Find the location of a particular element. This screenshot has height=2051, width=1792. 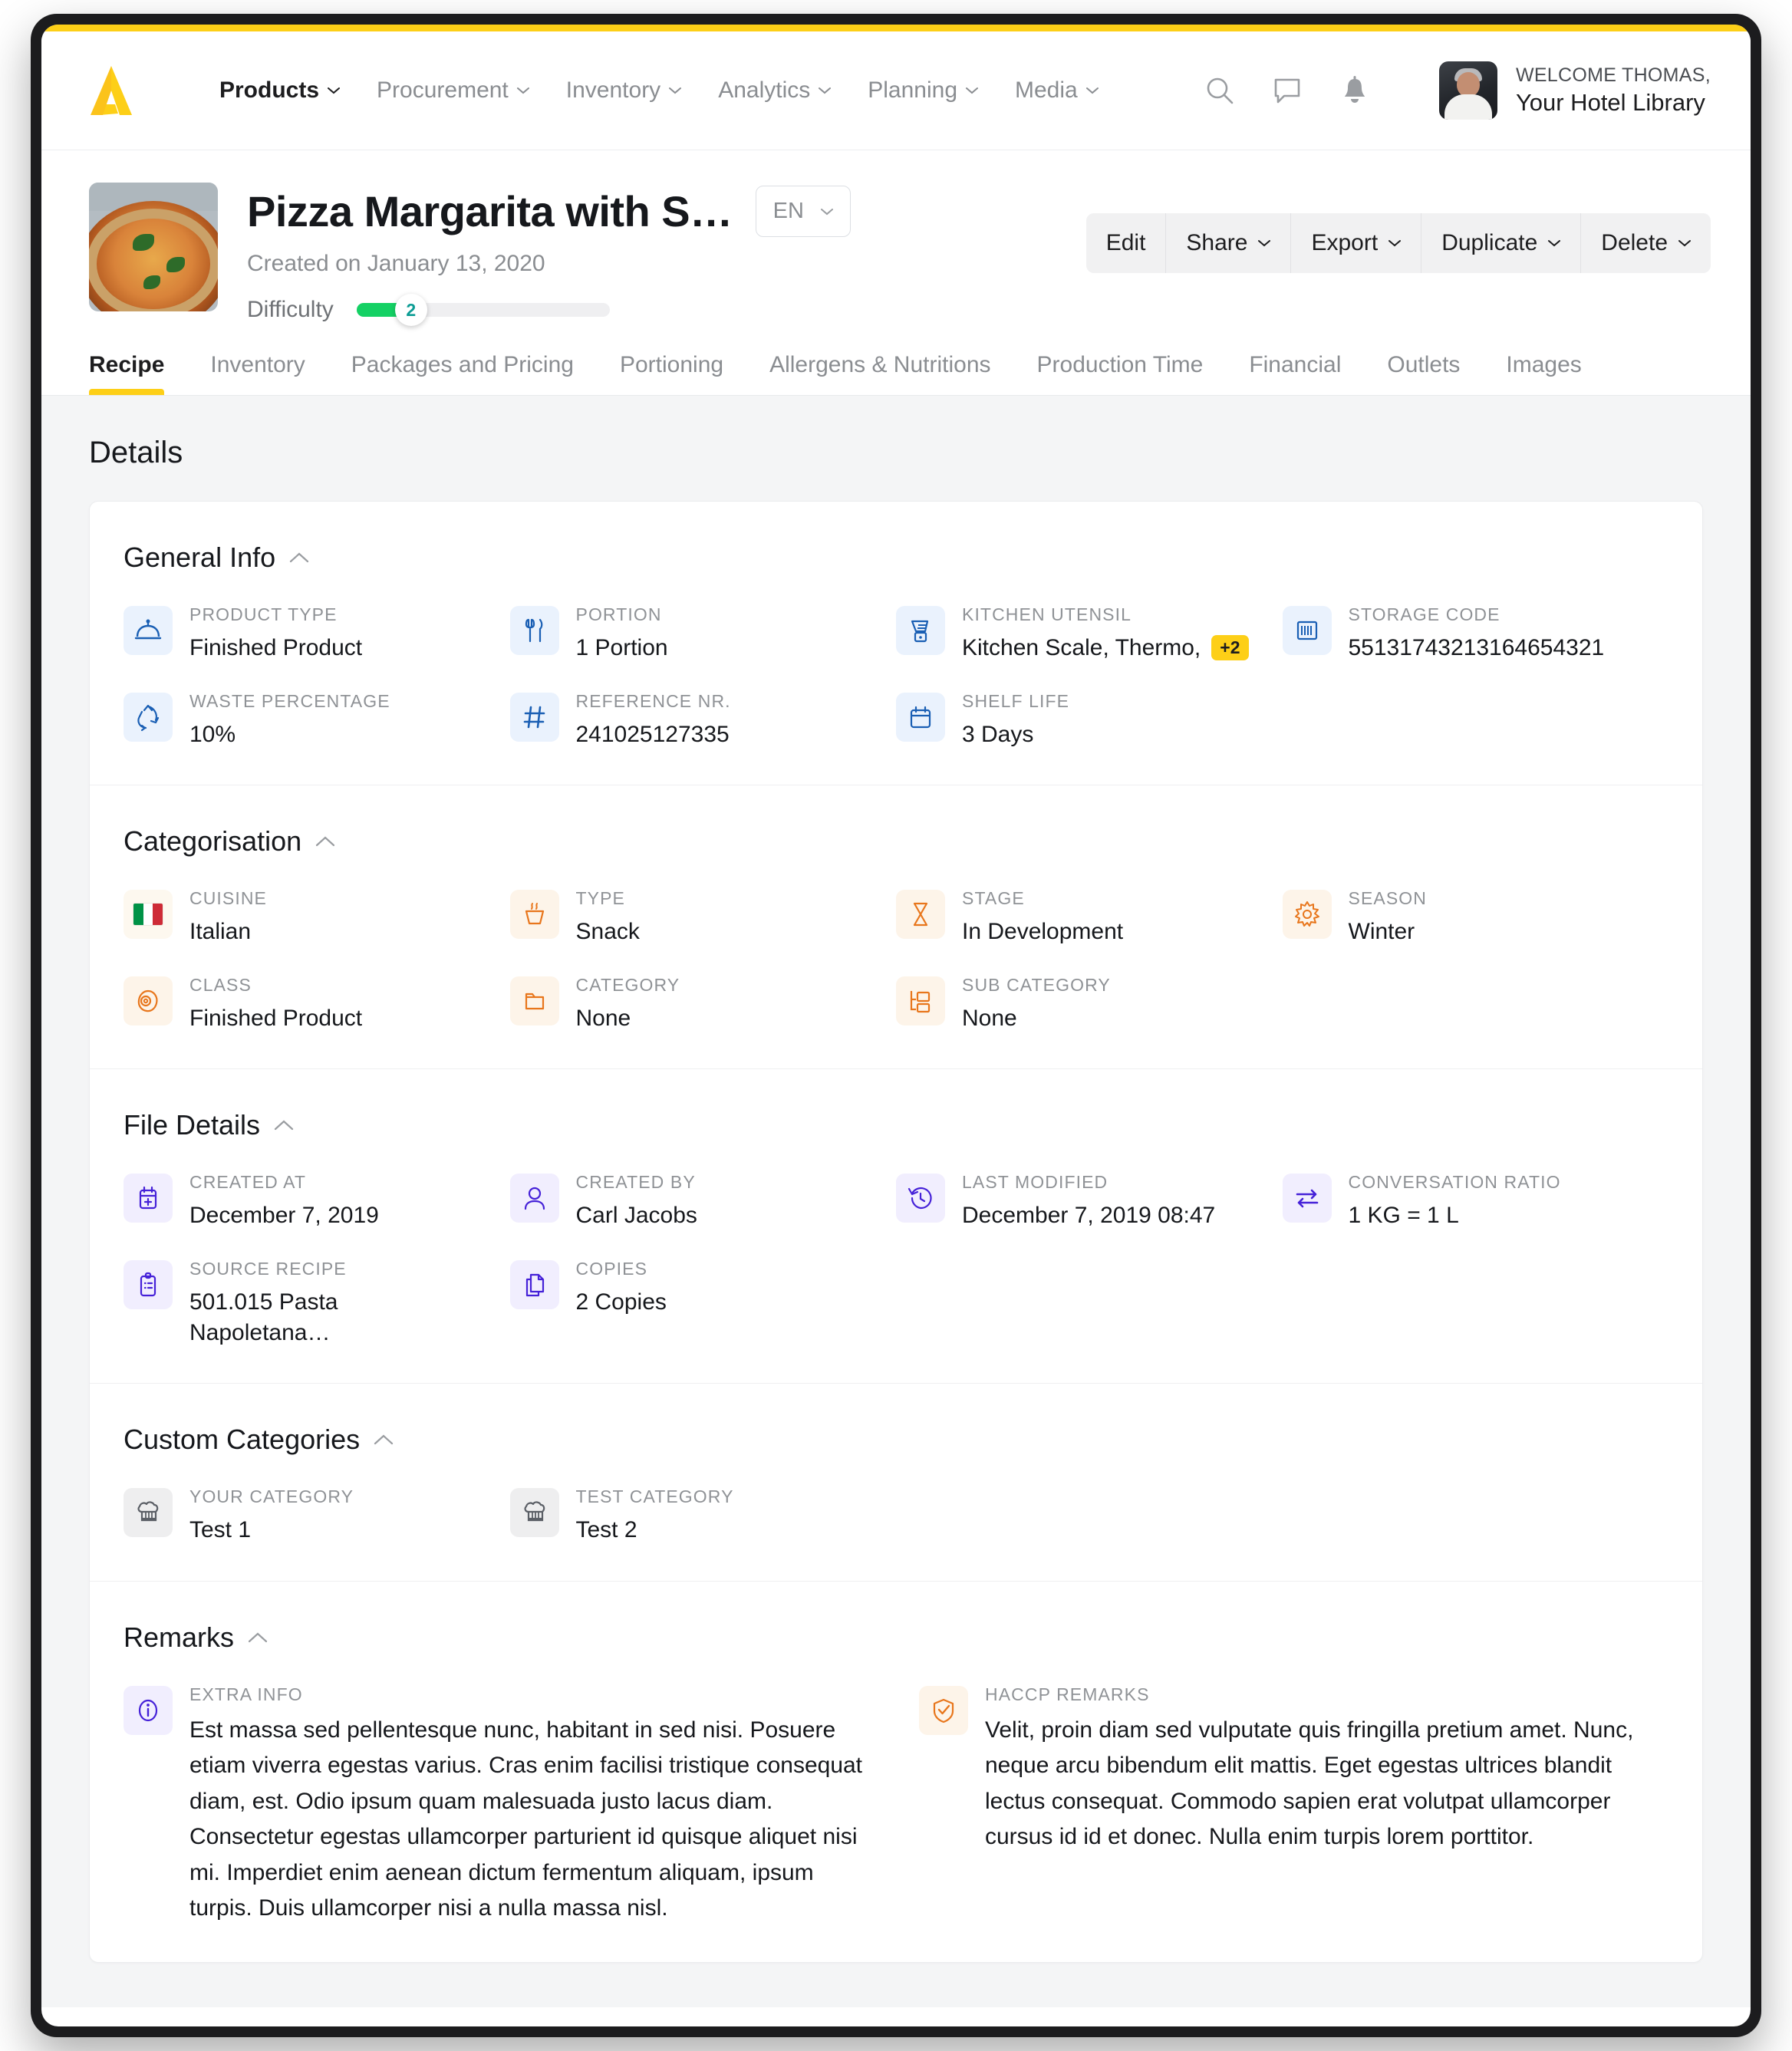

menu-item-inventory: Inventory is located at coordinates (624, 90).